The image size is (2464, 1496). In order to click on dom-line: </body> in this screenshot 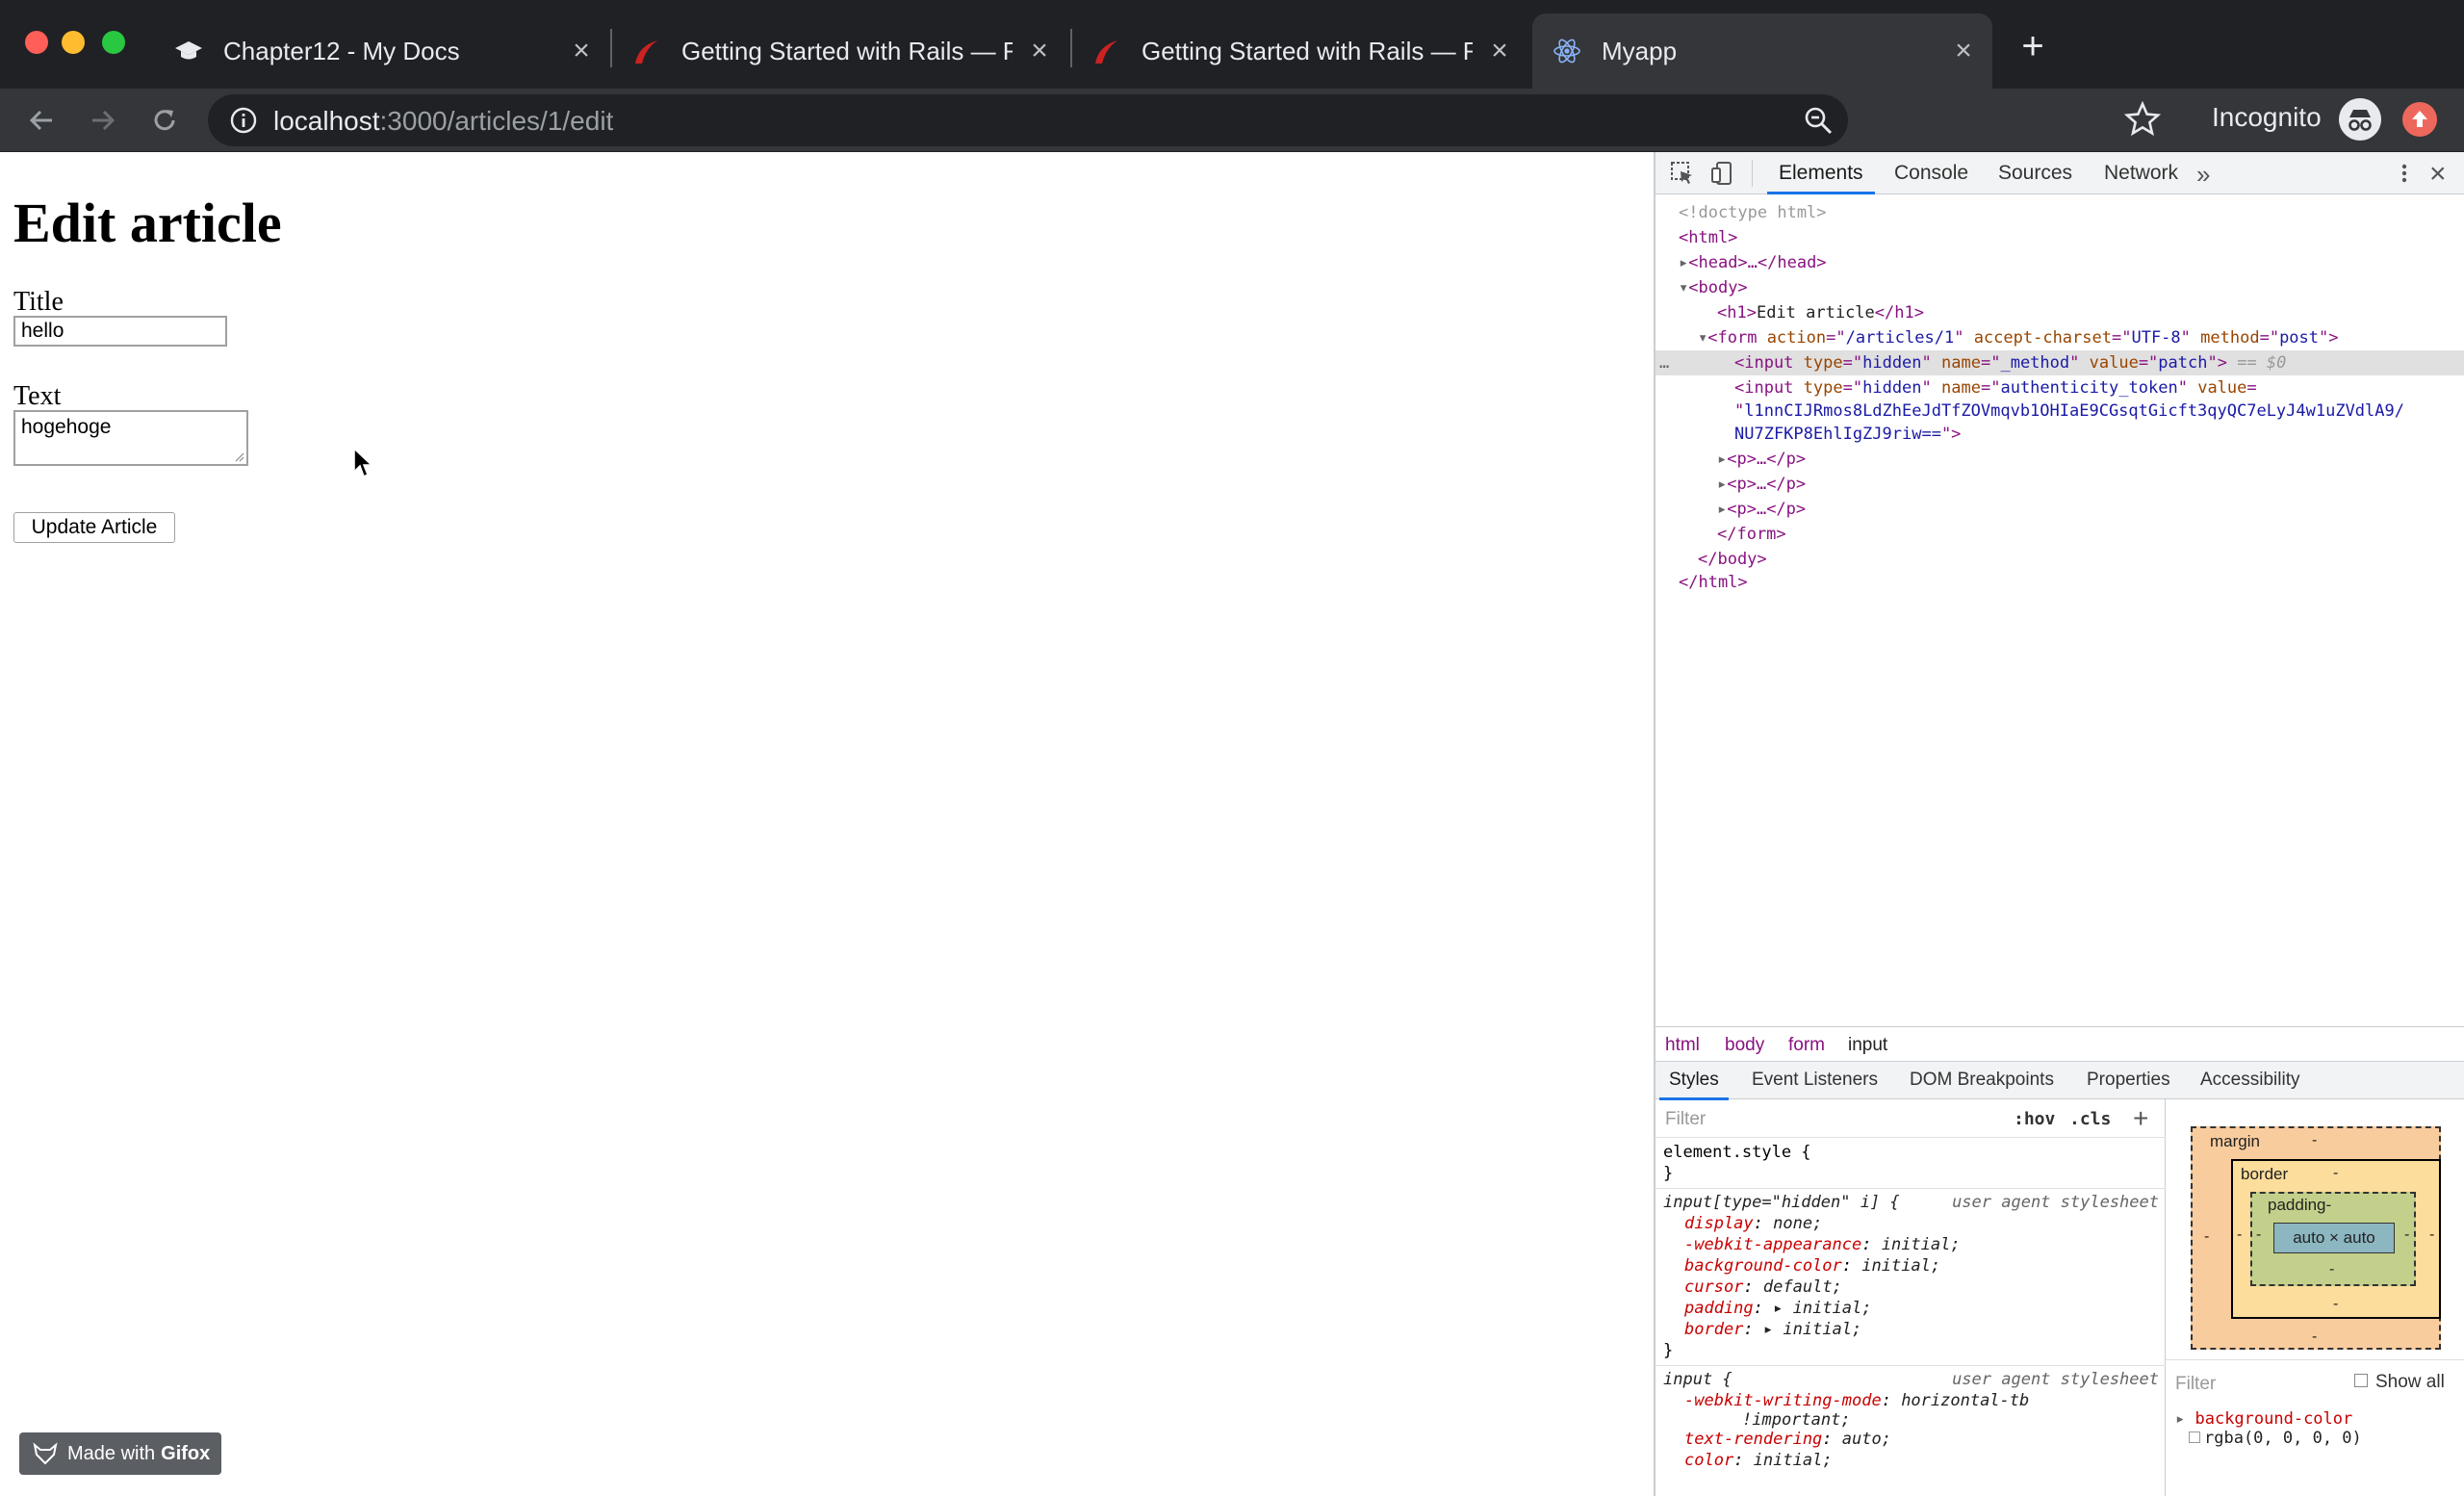, I will do `click(2060, 559)`.